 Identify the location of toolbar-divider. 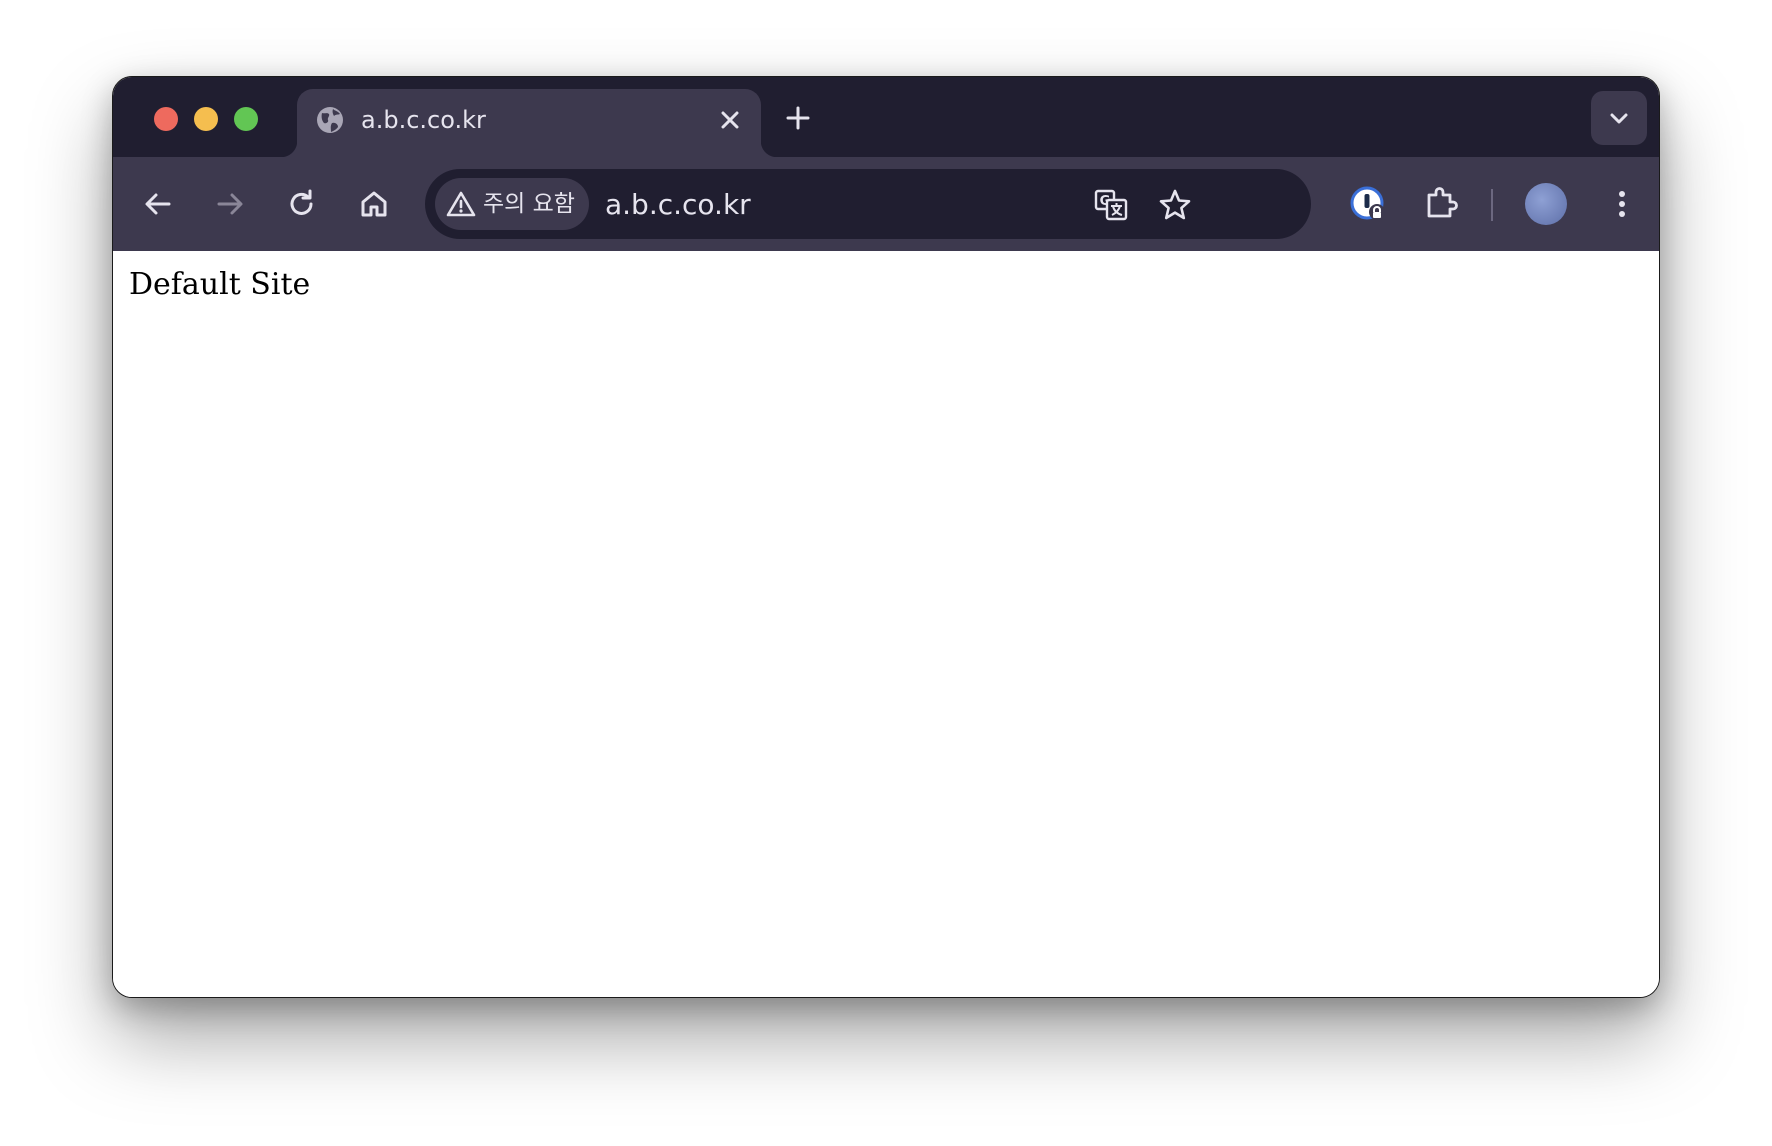
(1492, 205).